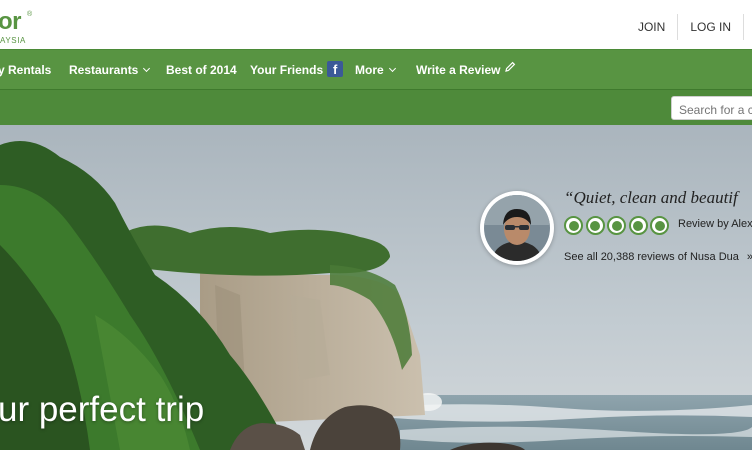  I want to click on nav-label: Your Friends, so click(287, 70).